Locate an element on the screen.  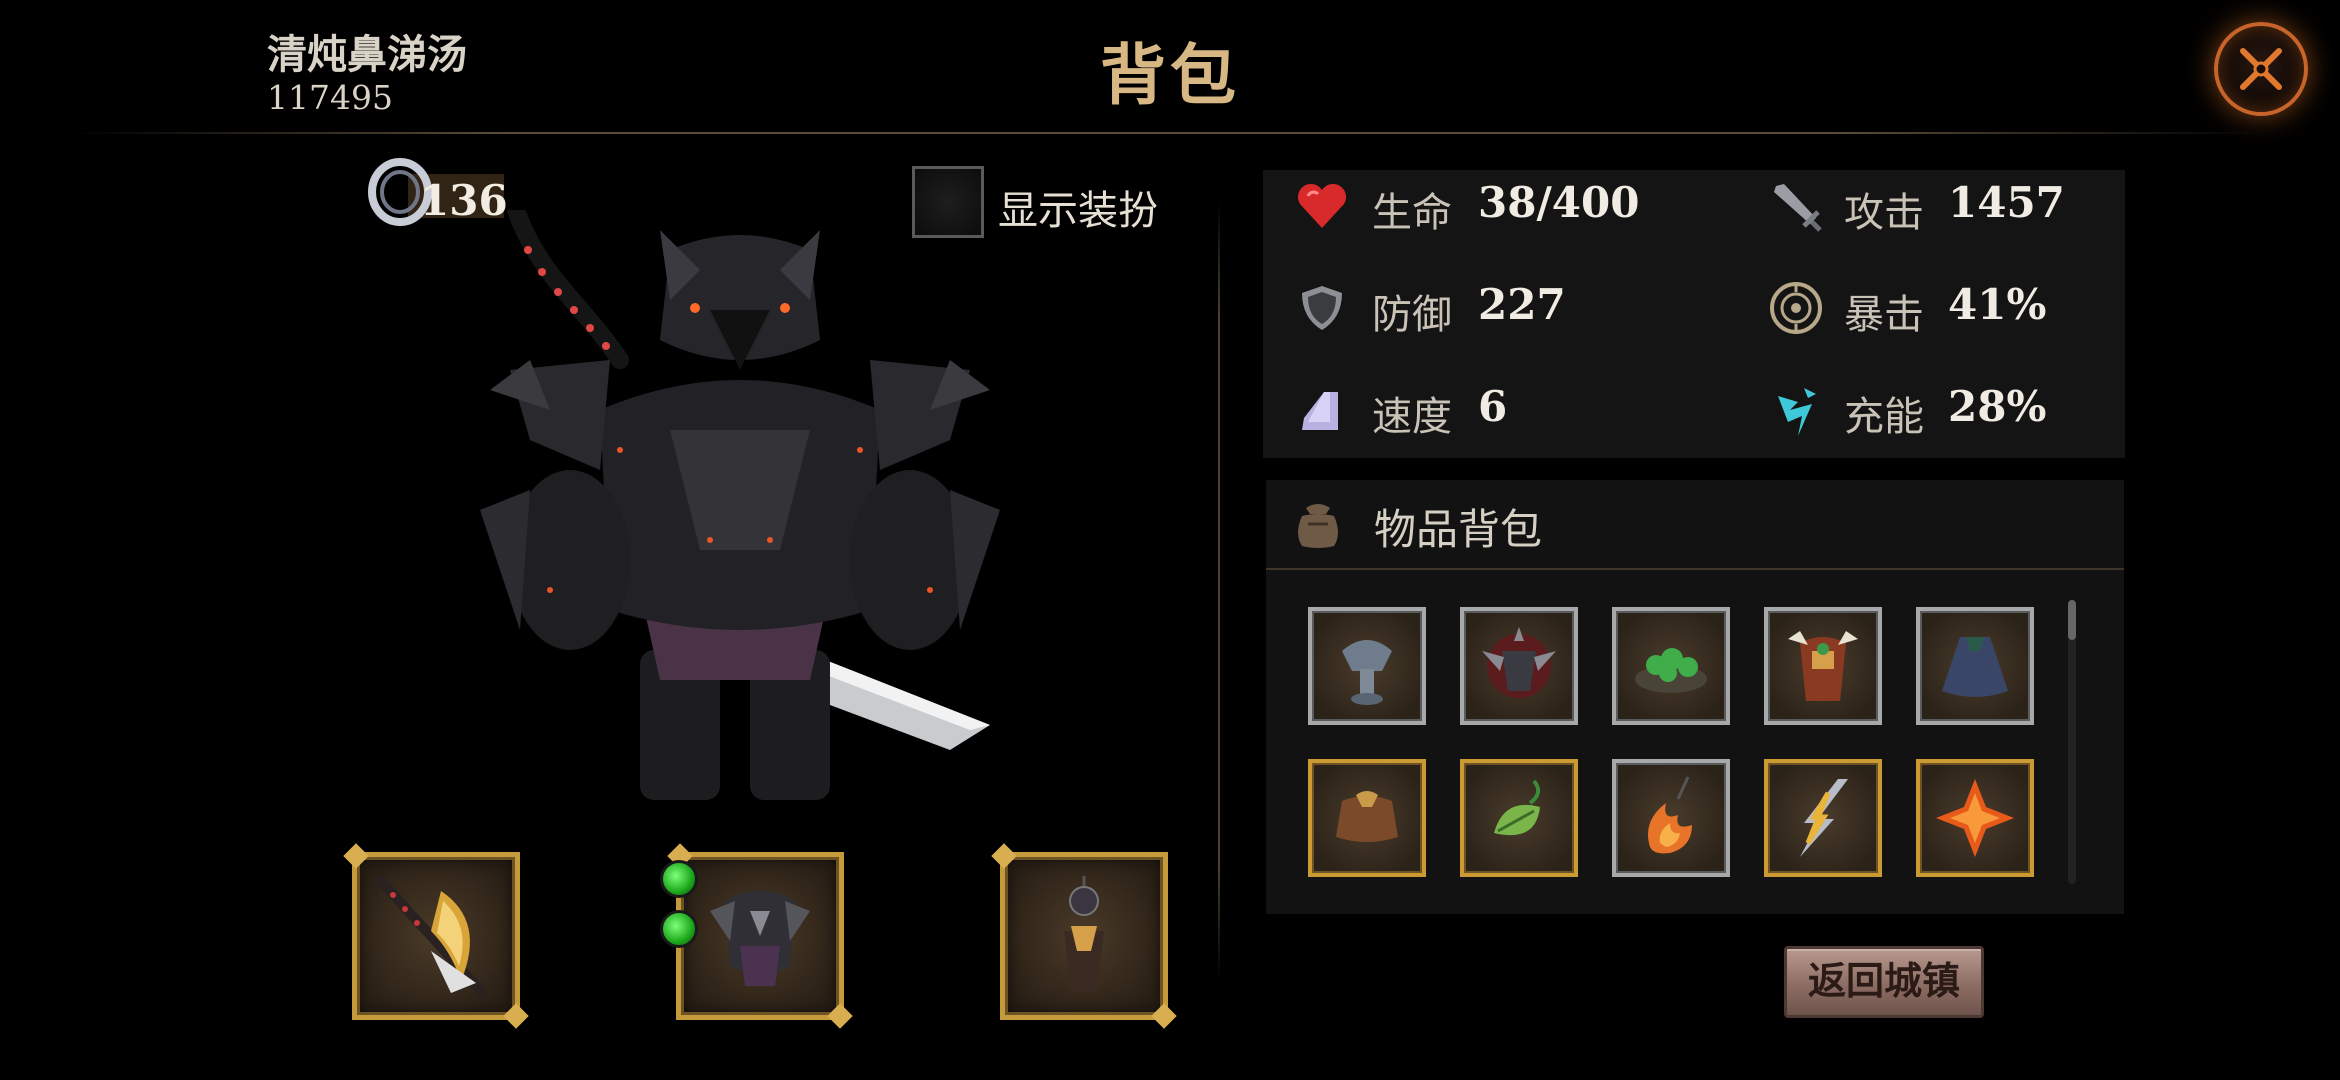
stat-value-crit: 41% is located at coordinates (1997, 304).